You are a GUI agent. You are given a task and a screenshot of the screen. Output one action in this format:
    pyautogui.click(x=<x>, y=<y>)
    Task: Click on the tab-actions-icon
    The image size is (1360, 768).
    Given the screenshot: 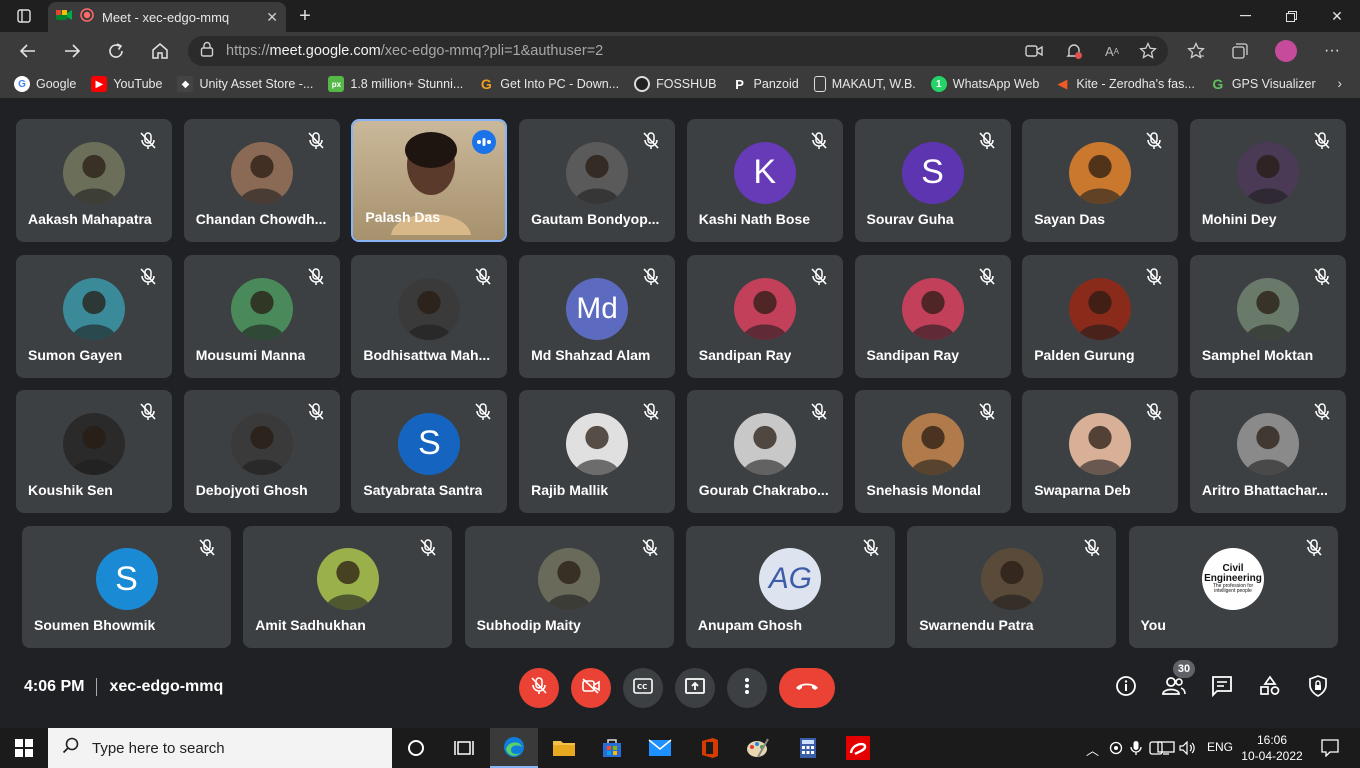 What is the action you would take?
    pyautogui.click(x=24, y=16)
    